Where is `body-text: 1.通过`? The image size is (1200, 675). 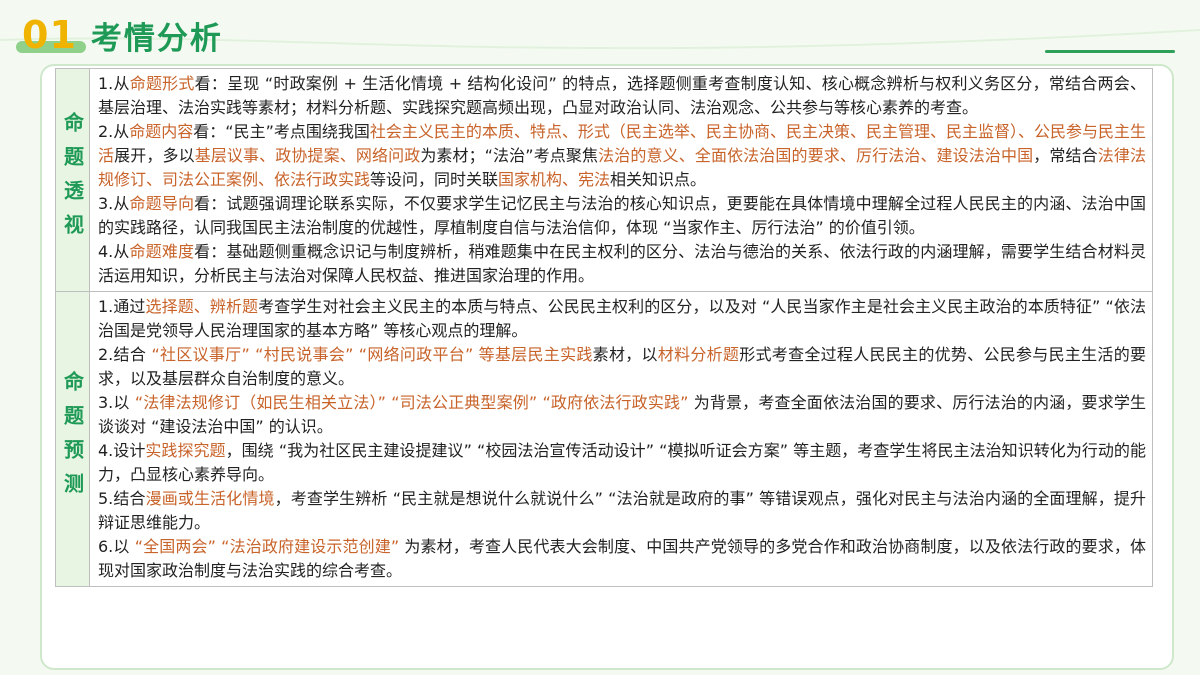 body-text: 1.通过 is located at coordinates (122, 306).